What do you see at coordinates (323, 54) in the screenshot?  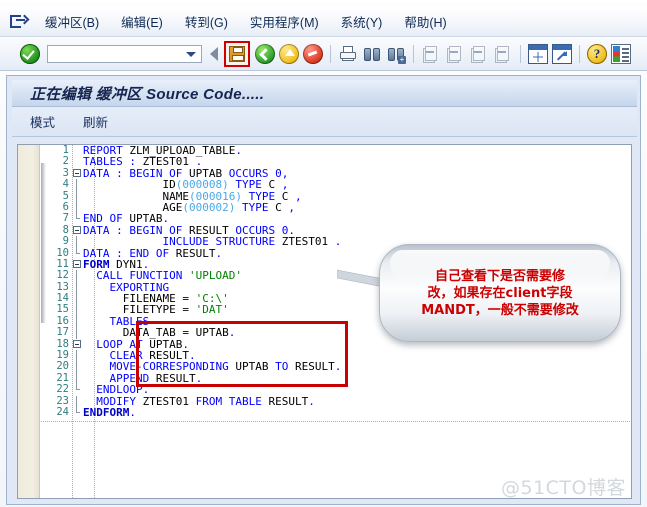 I see `toolbar: + ?` at bounding box center [323, 54].